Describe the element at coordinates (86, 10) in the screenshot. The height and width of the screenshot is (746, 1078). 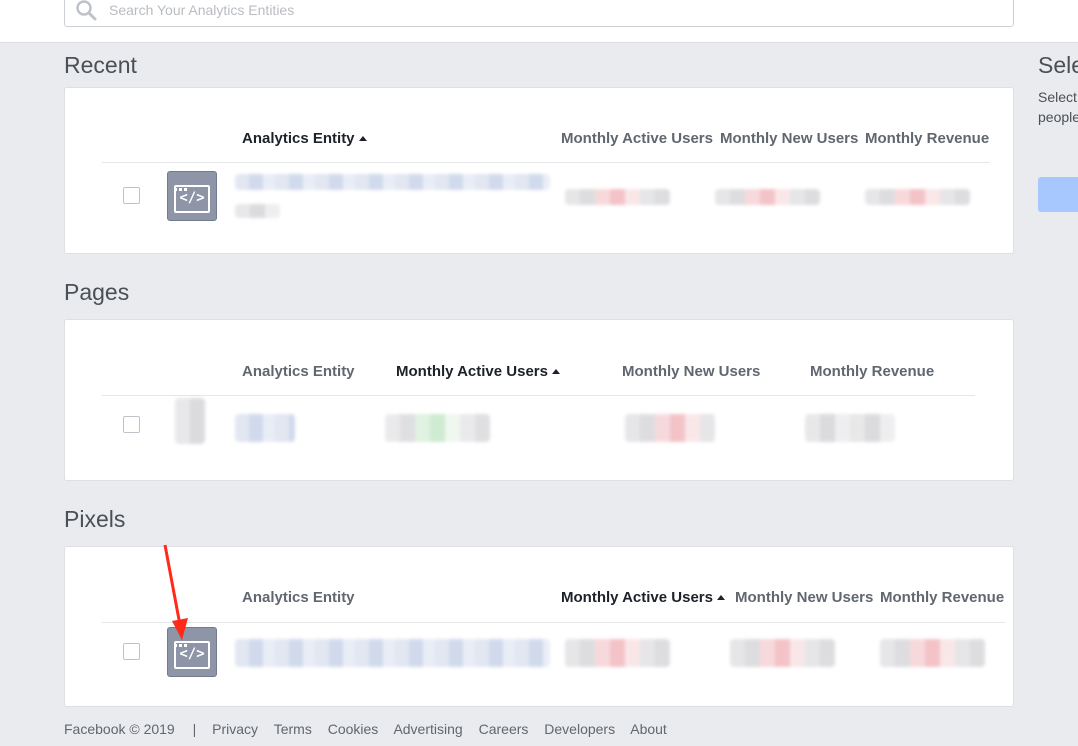
I see `search-icon` at that location.